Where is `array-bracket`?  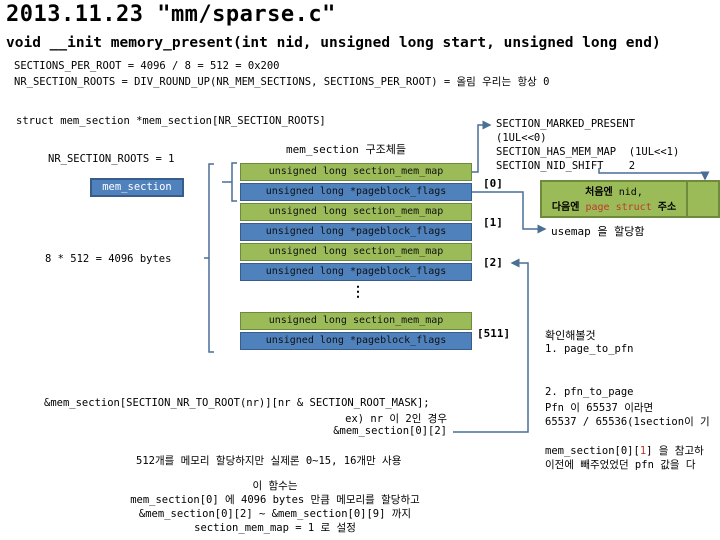
array-bracket is located at coordinates (211, 258).